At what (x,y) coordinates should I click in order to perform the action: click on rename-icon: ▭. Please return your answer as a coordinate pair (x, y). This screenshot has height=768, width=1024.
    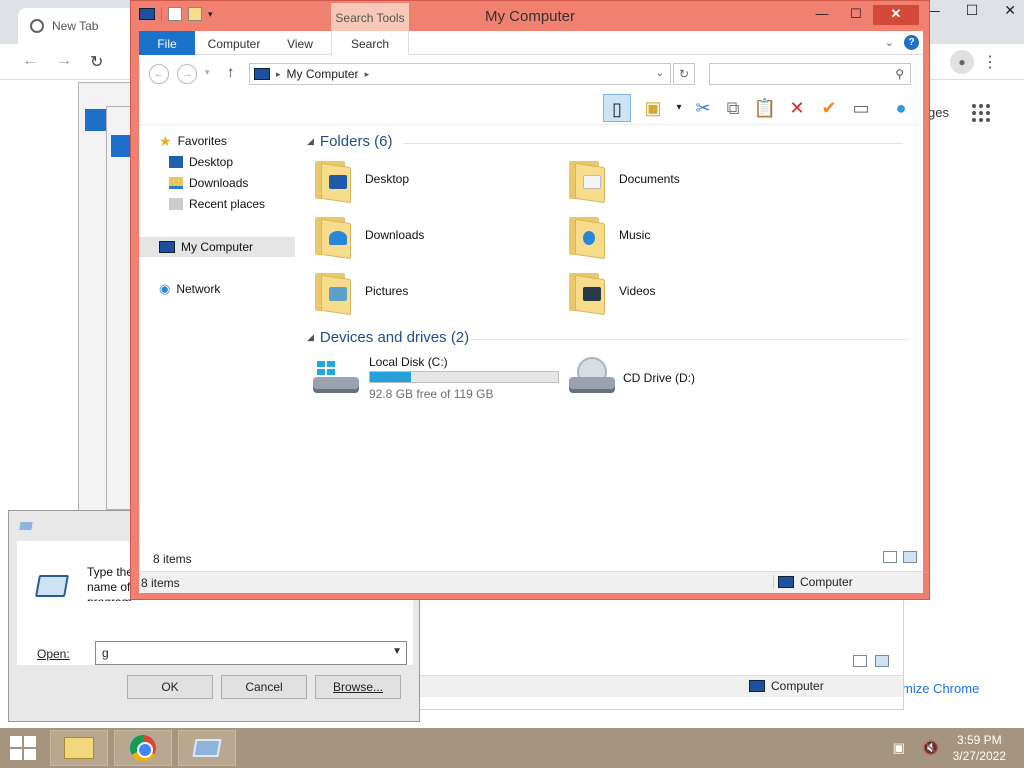
    Looking at the image, I should click on (861, 108).